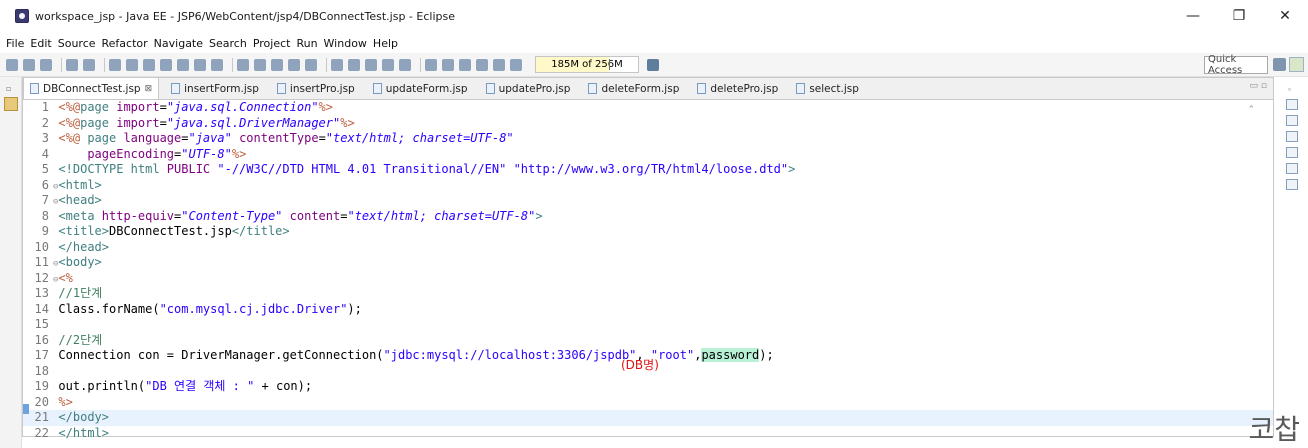 The width and height of the screenshot is (1308, 448). I want to click on code-token: contentType, so click(279, 138).